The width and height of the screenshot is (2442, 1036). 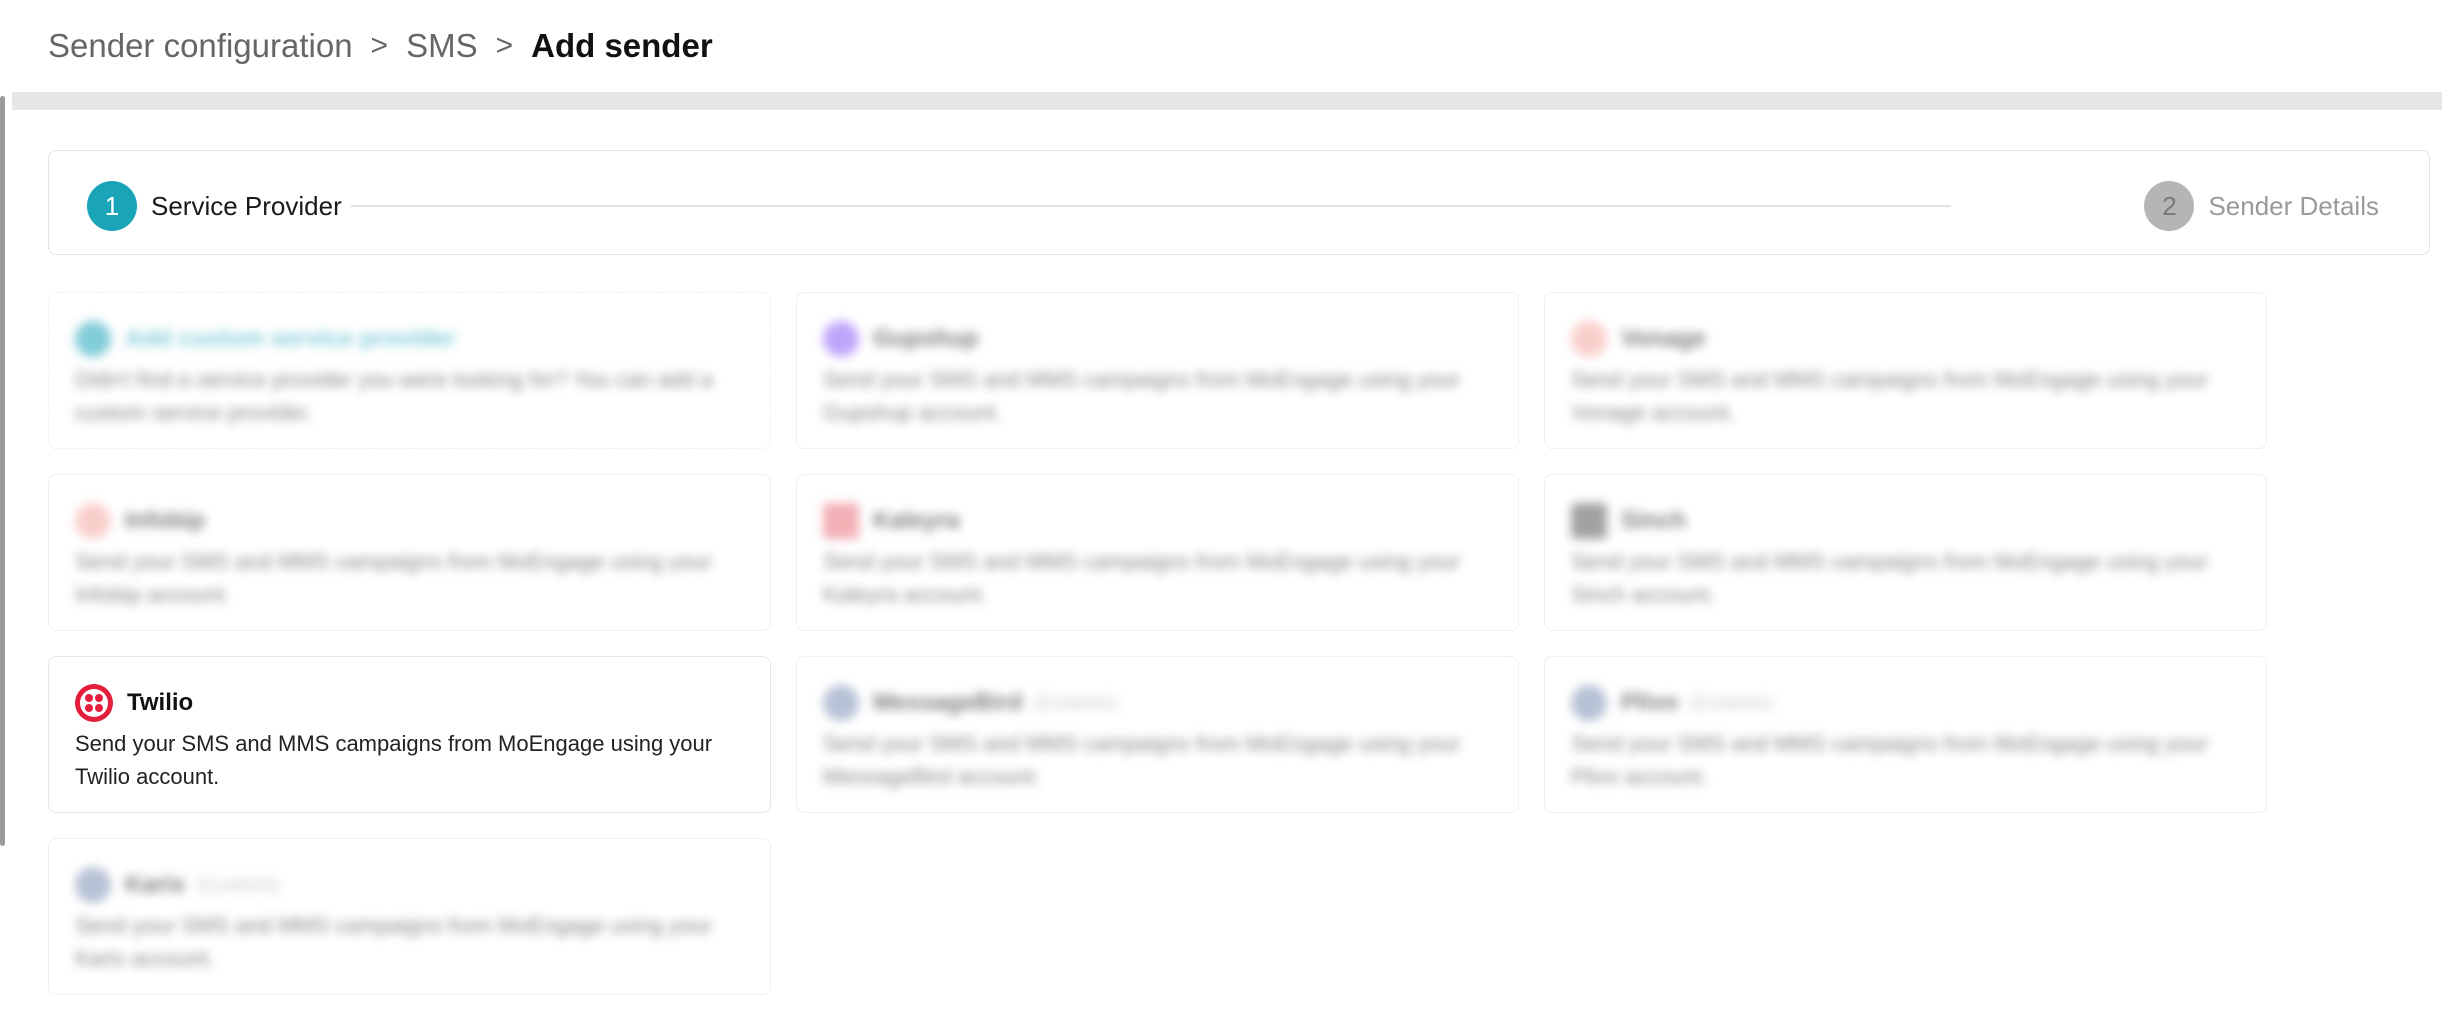 What do you see at coordinates (1151, 206) in the screenshot?
I see `stepper-connector` at bounding box center [1151, 206].